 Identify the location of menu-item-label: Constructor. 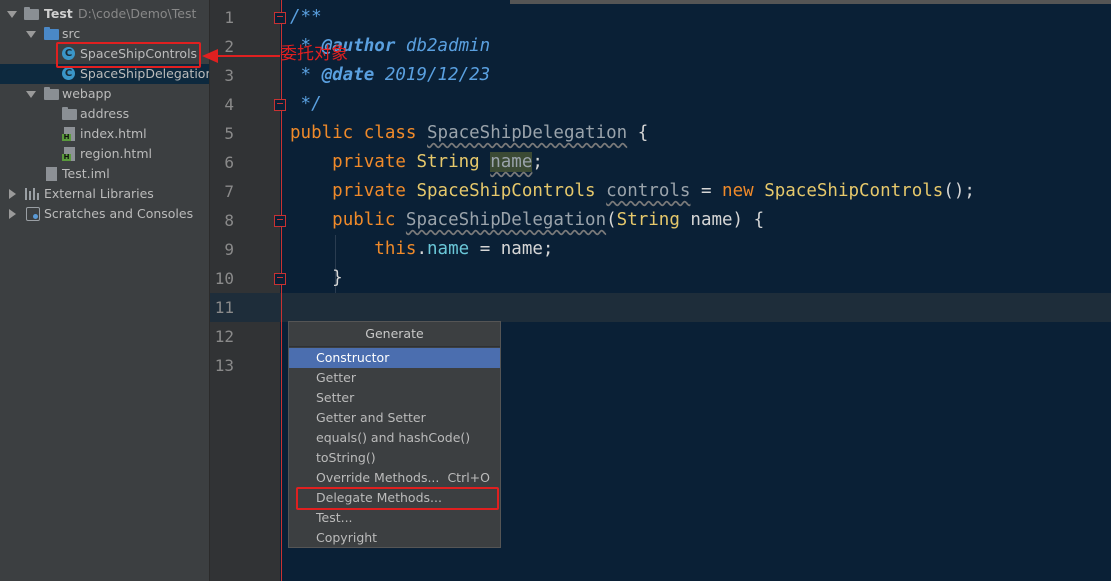
(353, 357).